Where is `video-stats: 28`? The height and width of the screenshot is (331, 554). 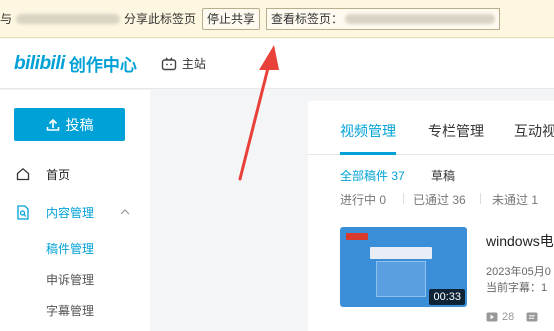
video-stats: 28 is located at coordinates (512, 317).